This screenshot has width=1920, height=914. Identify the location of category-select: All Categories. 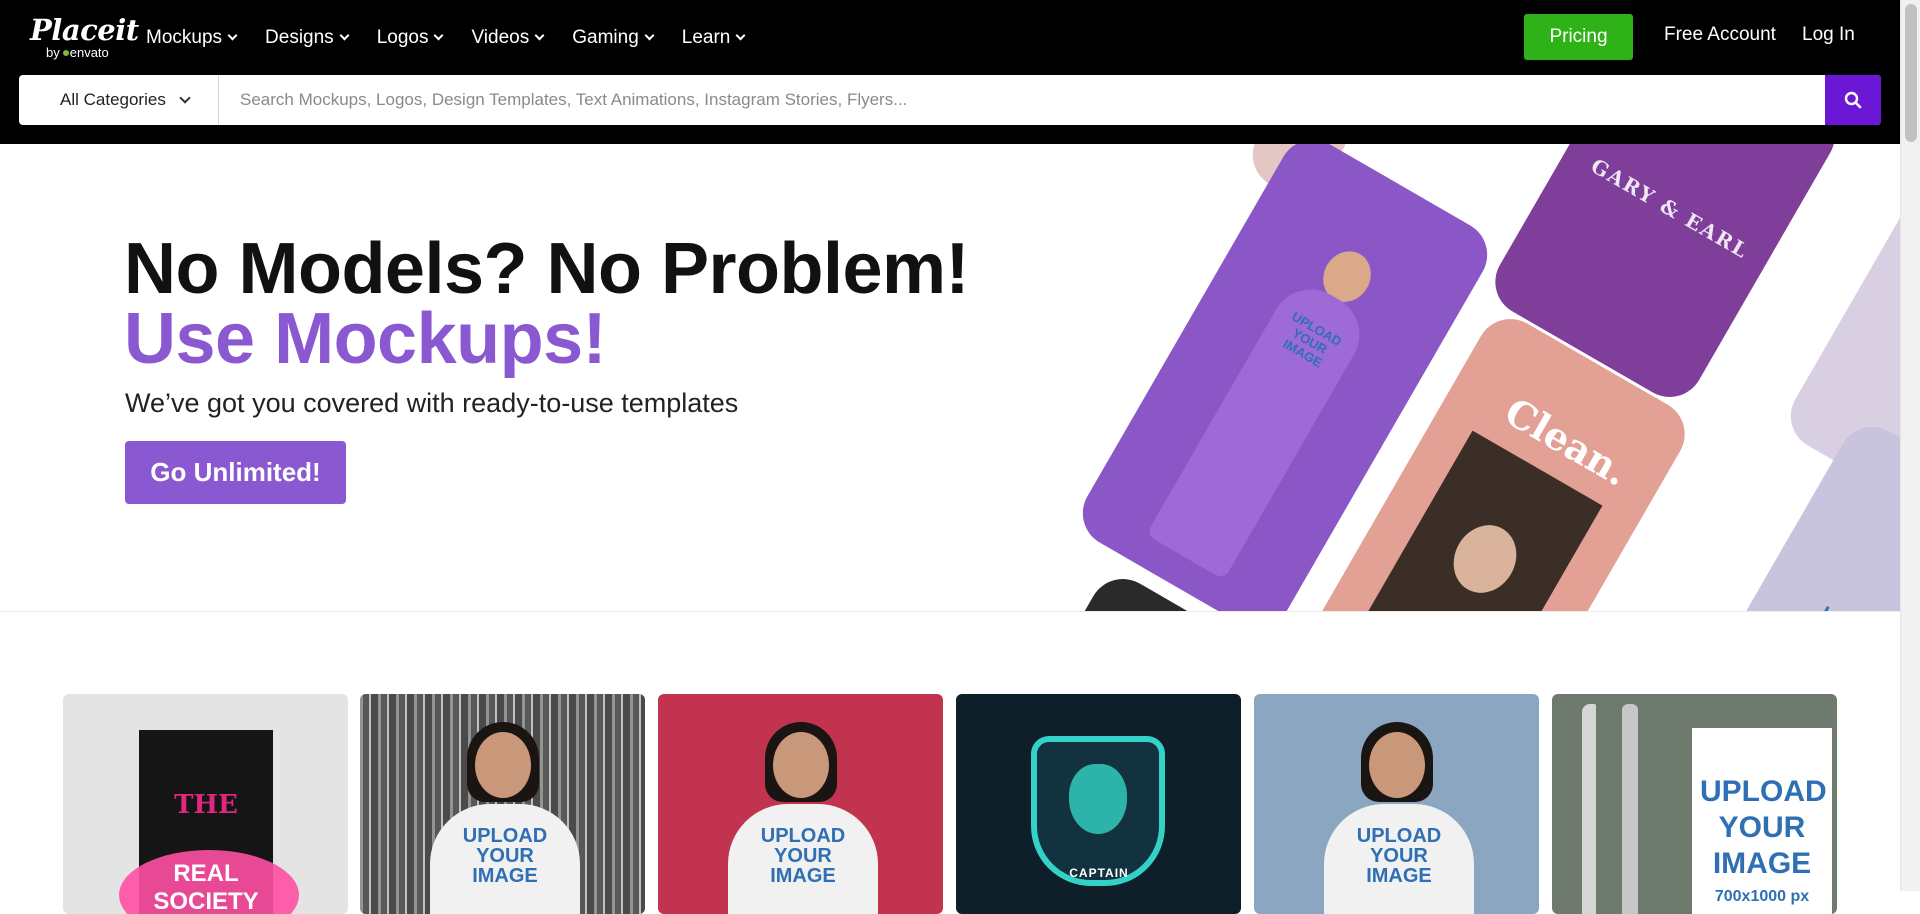
(119, 100).